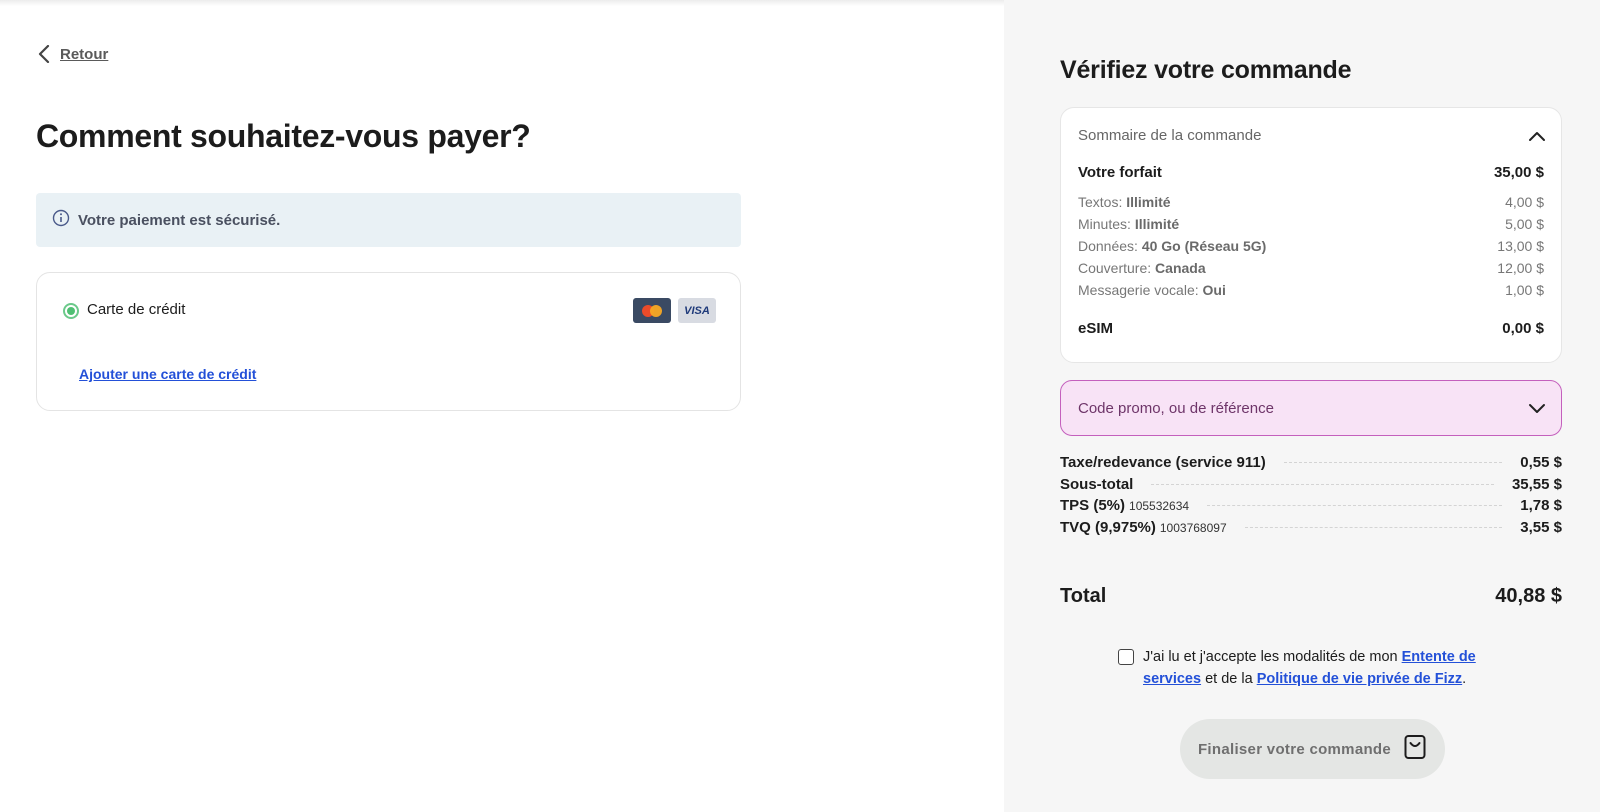 This screenshot has height=812, width=1600. I want to click on back-link: Retour, so click(72, 54).